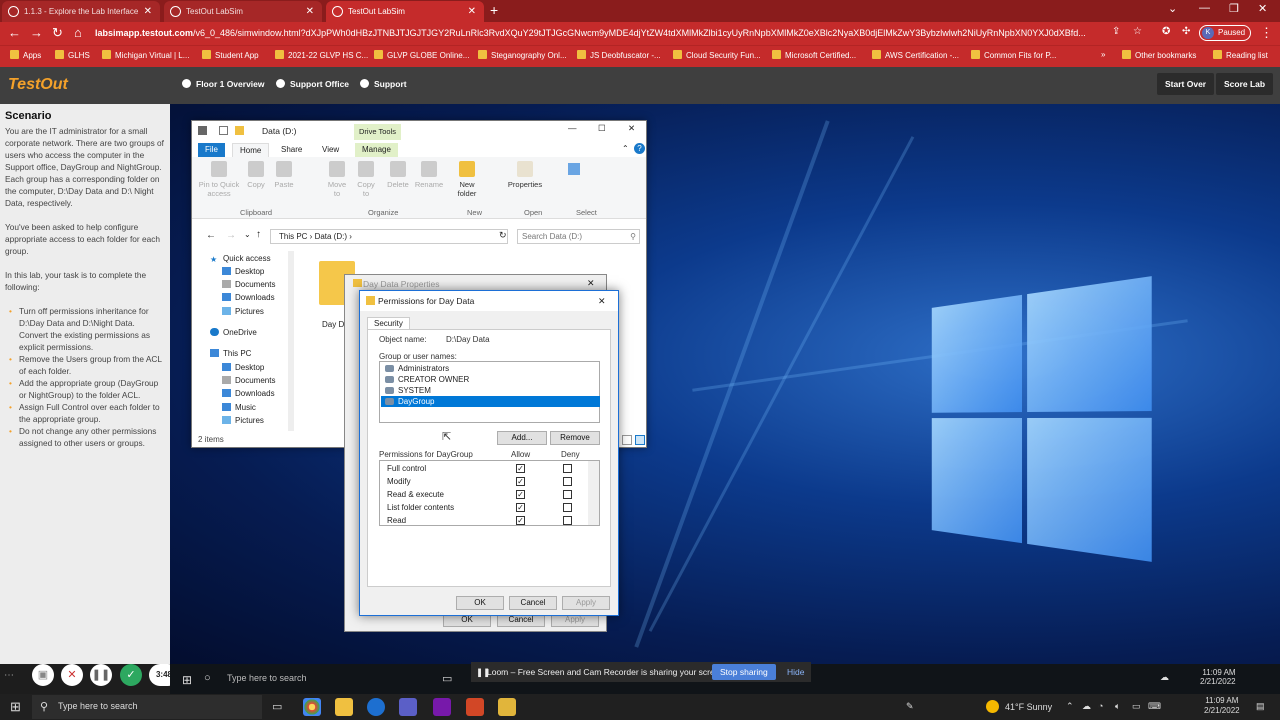 The height and width of the screenshot is (720, 1280). Describe the element at coordinates (1186, 84) in the screenshot. I see `start-over-button: Start Over` at that location.